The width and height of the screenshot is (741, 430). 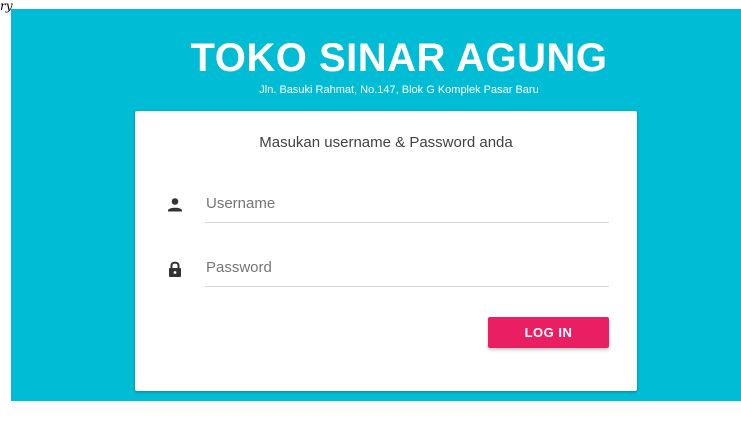 I want to click on lock-icon, so click(x=175, y=269).